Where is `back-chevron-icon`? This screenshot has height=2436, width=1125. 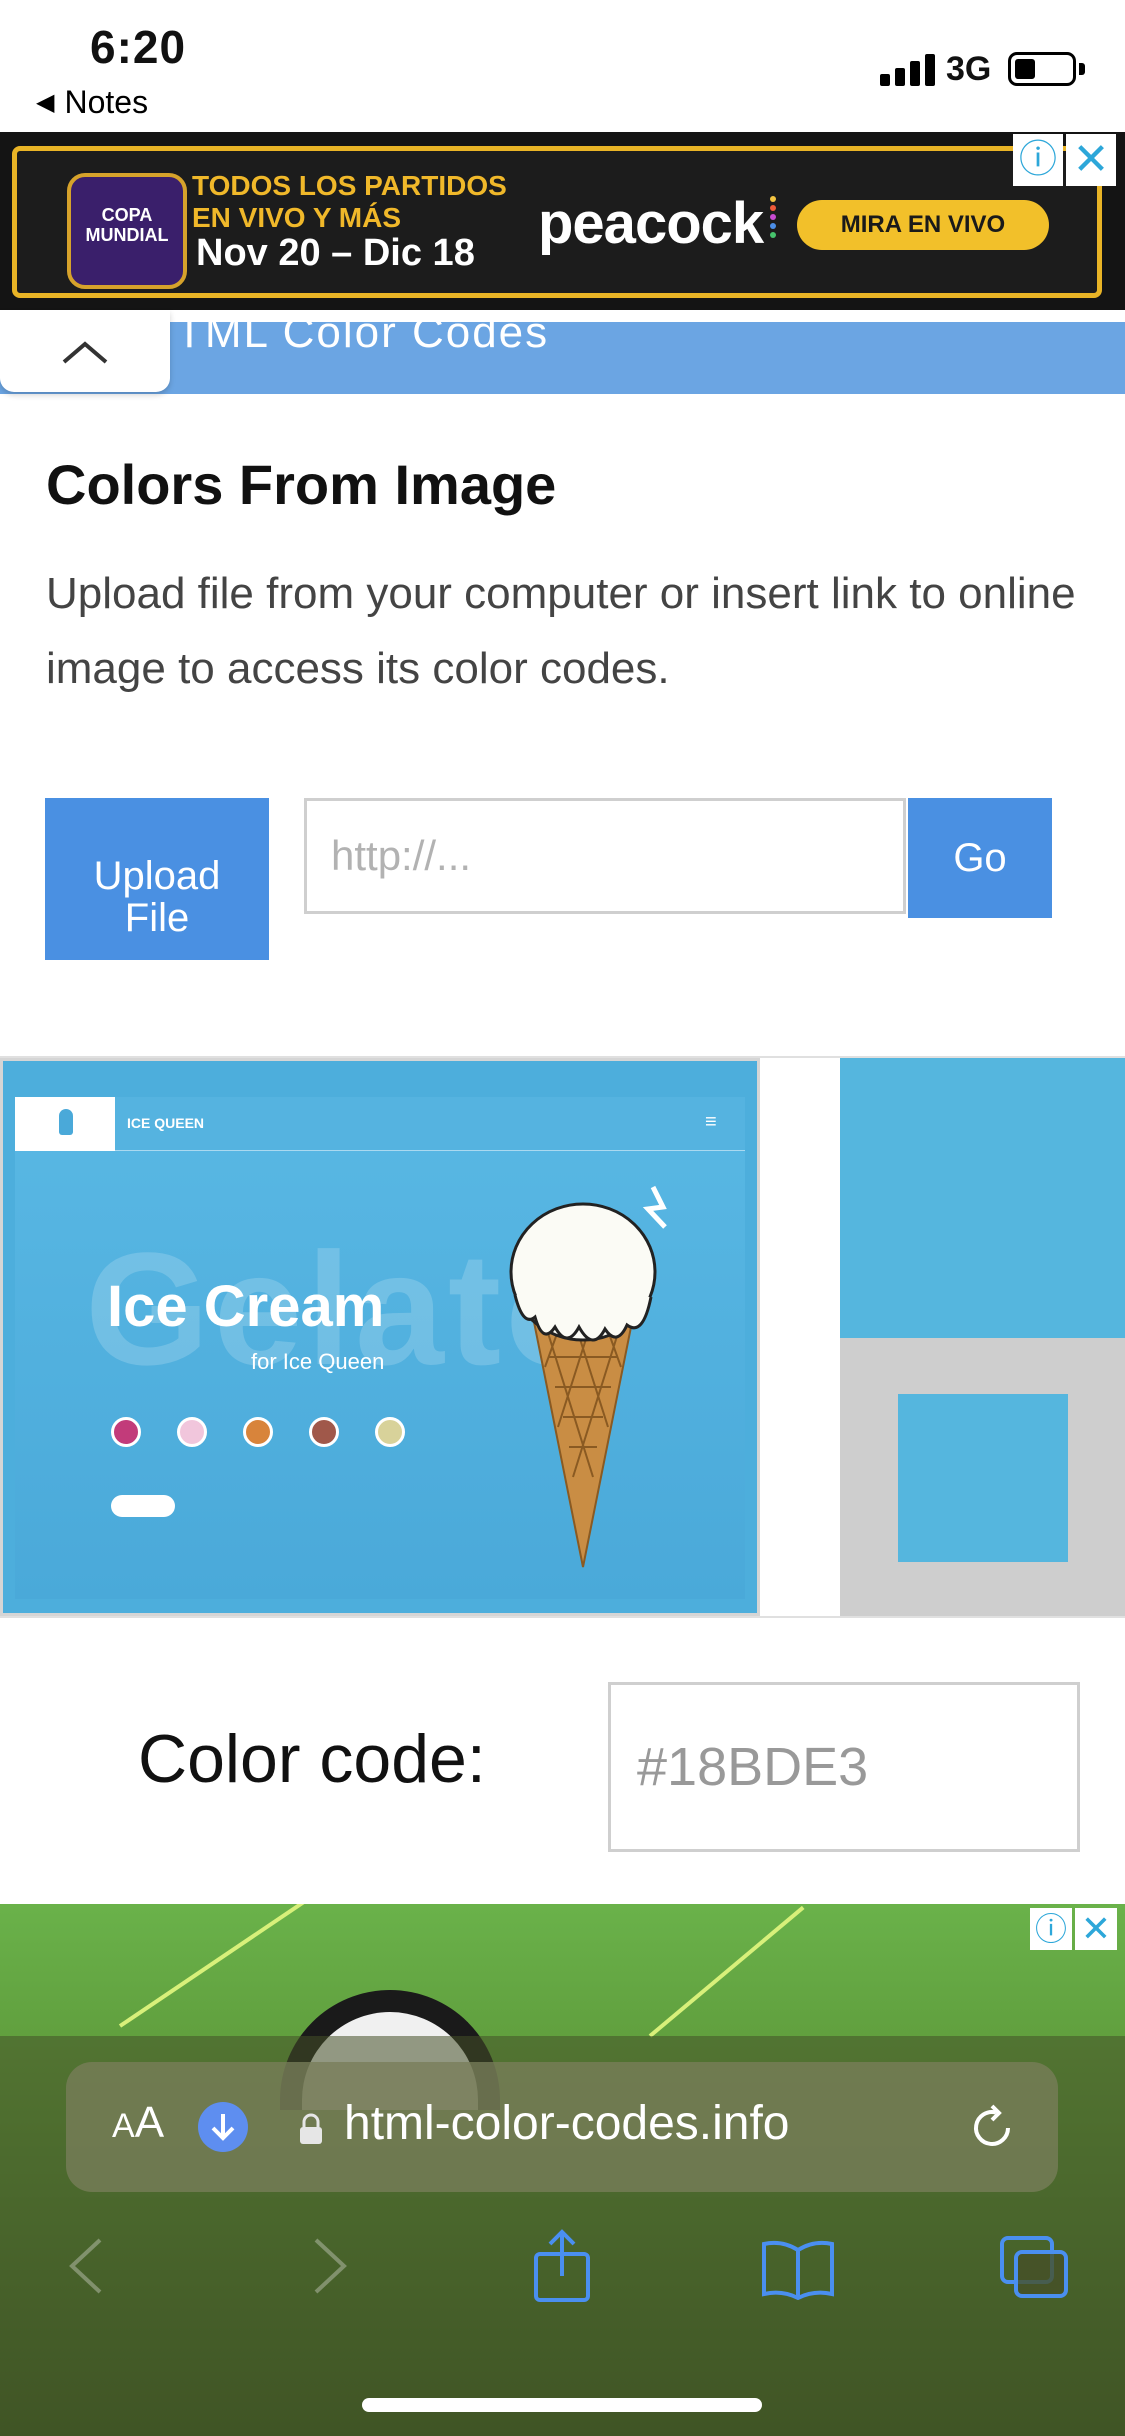 back-chevron-icon is located at coordinates (86, 2266).